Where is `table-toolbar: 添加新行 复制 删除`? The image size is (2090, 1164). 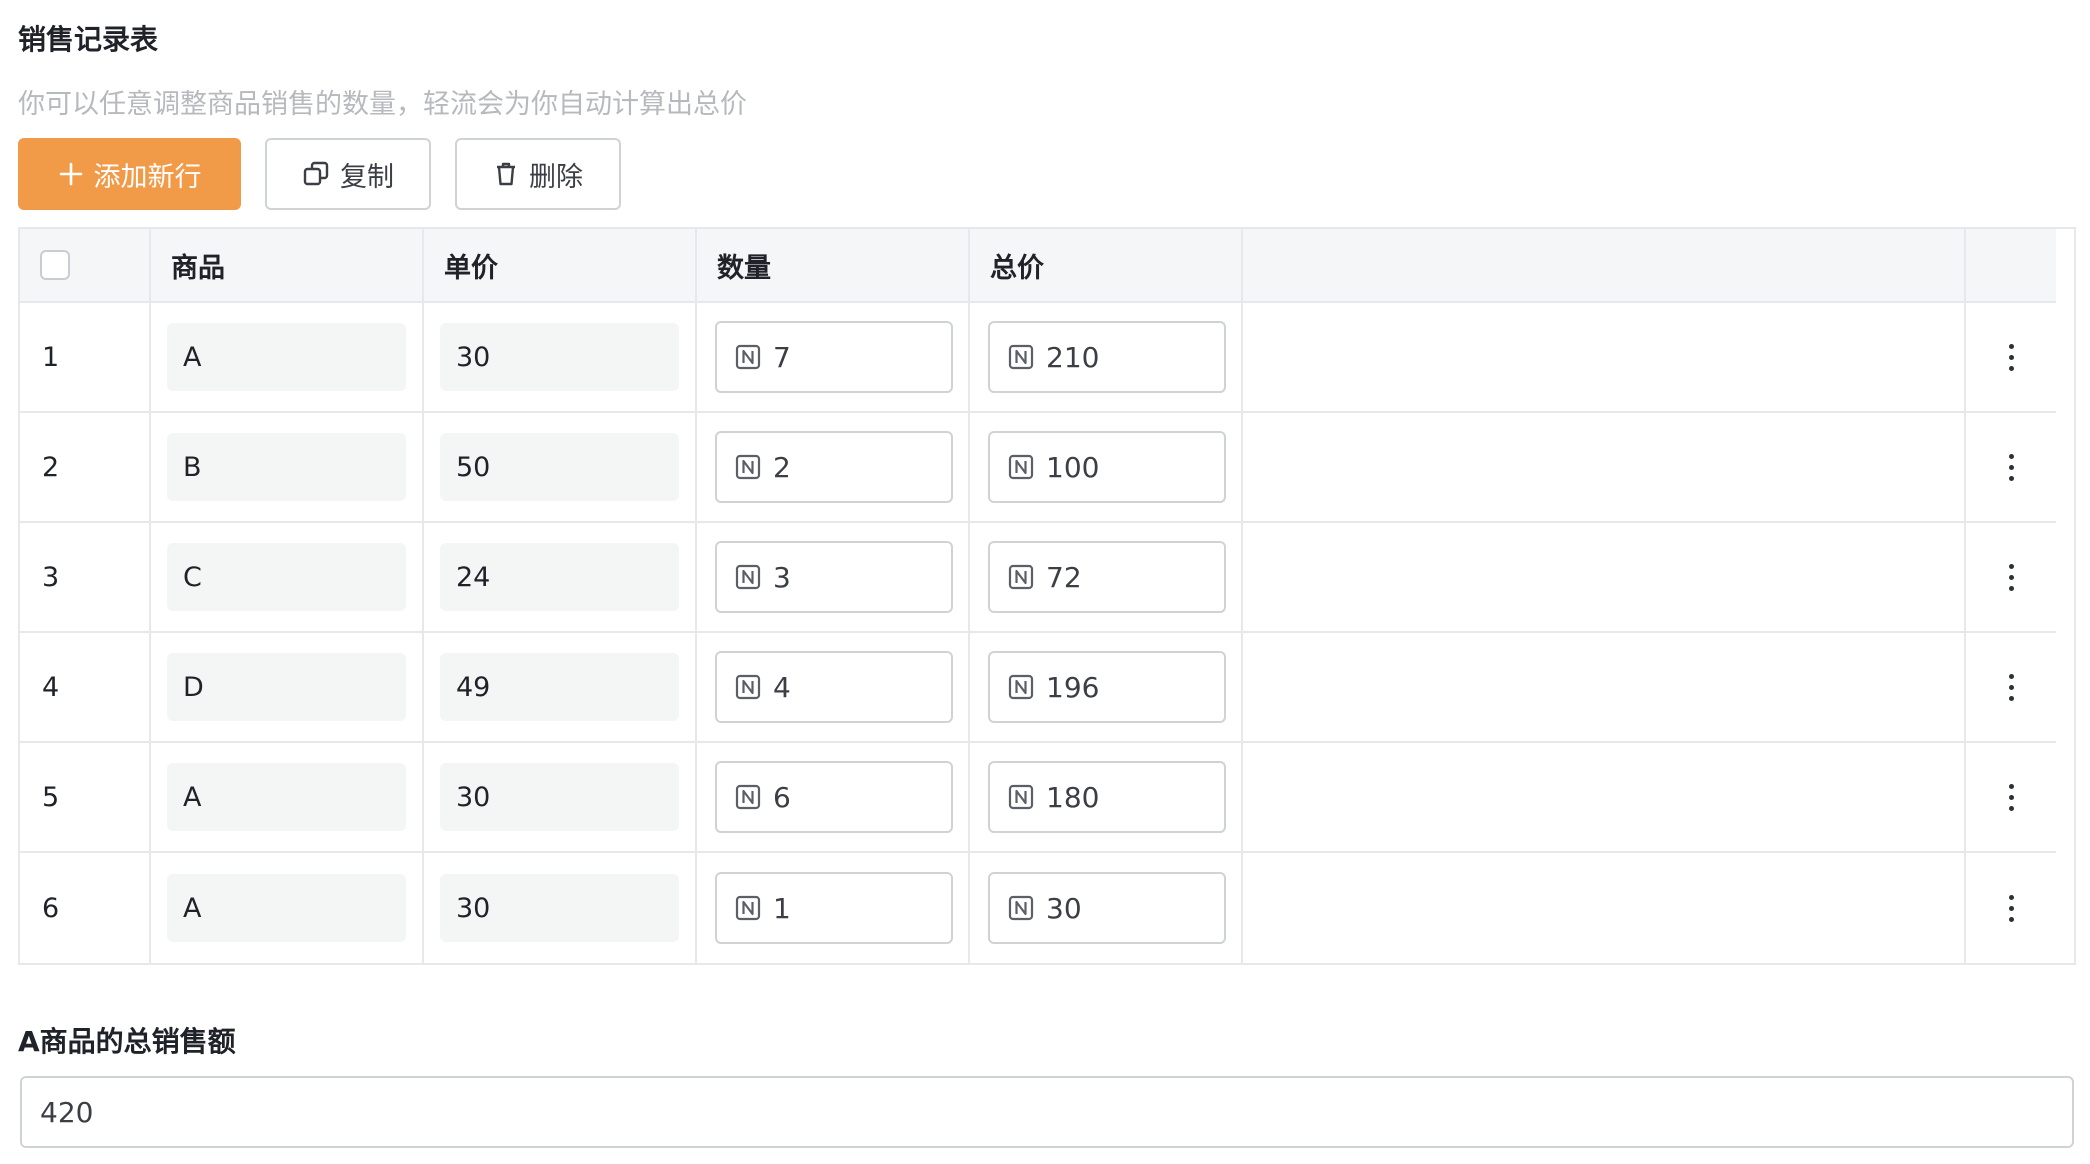 table-toolbar: 添加新行 复制 删除 is located at coordinates (319, 174).